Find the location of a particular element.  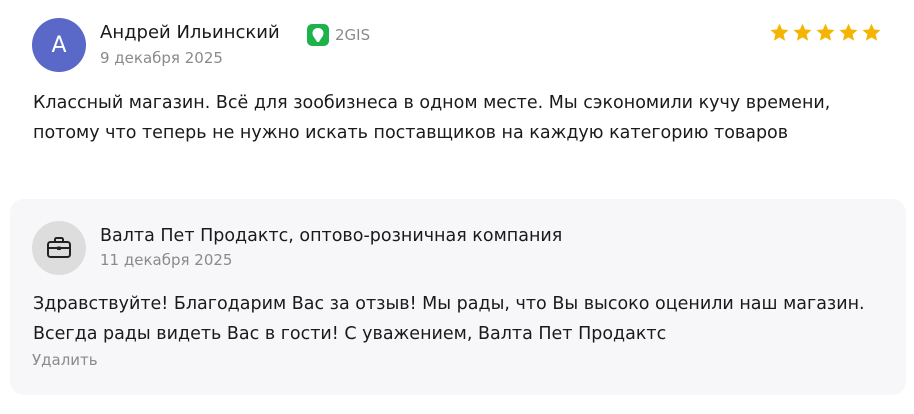

author-avatar: А is located at coordinates (59, 45).